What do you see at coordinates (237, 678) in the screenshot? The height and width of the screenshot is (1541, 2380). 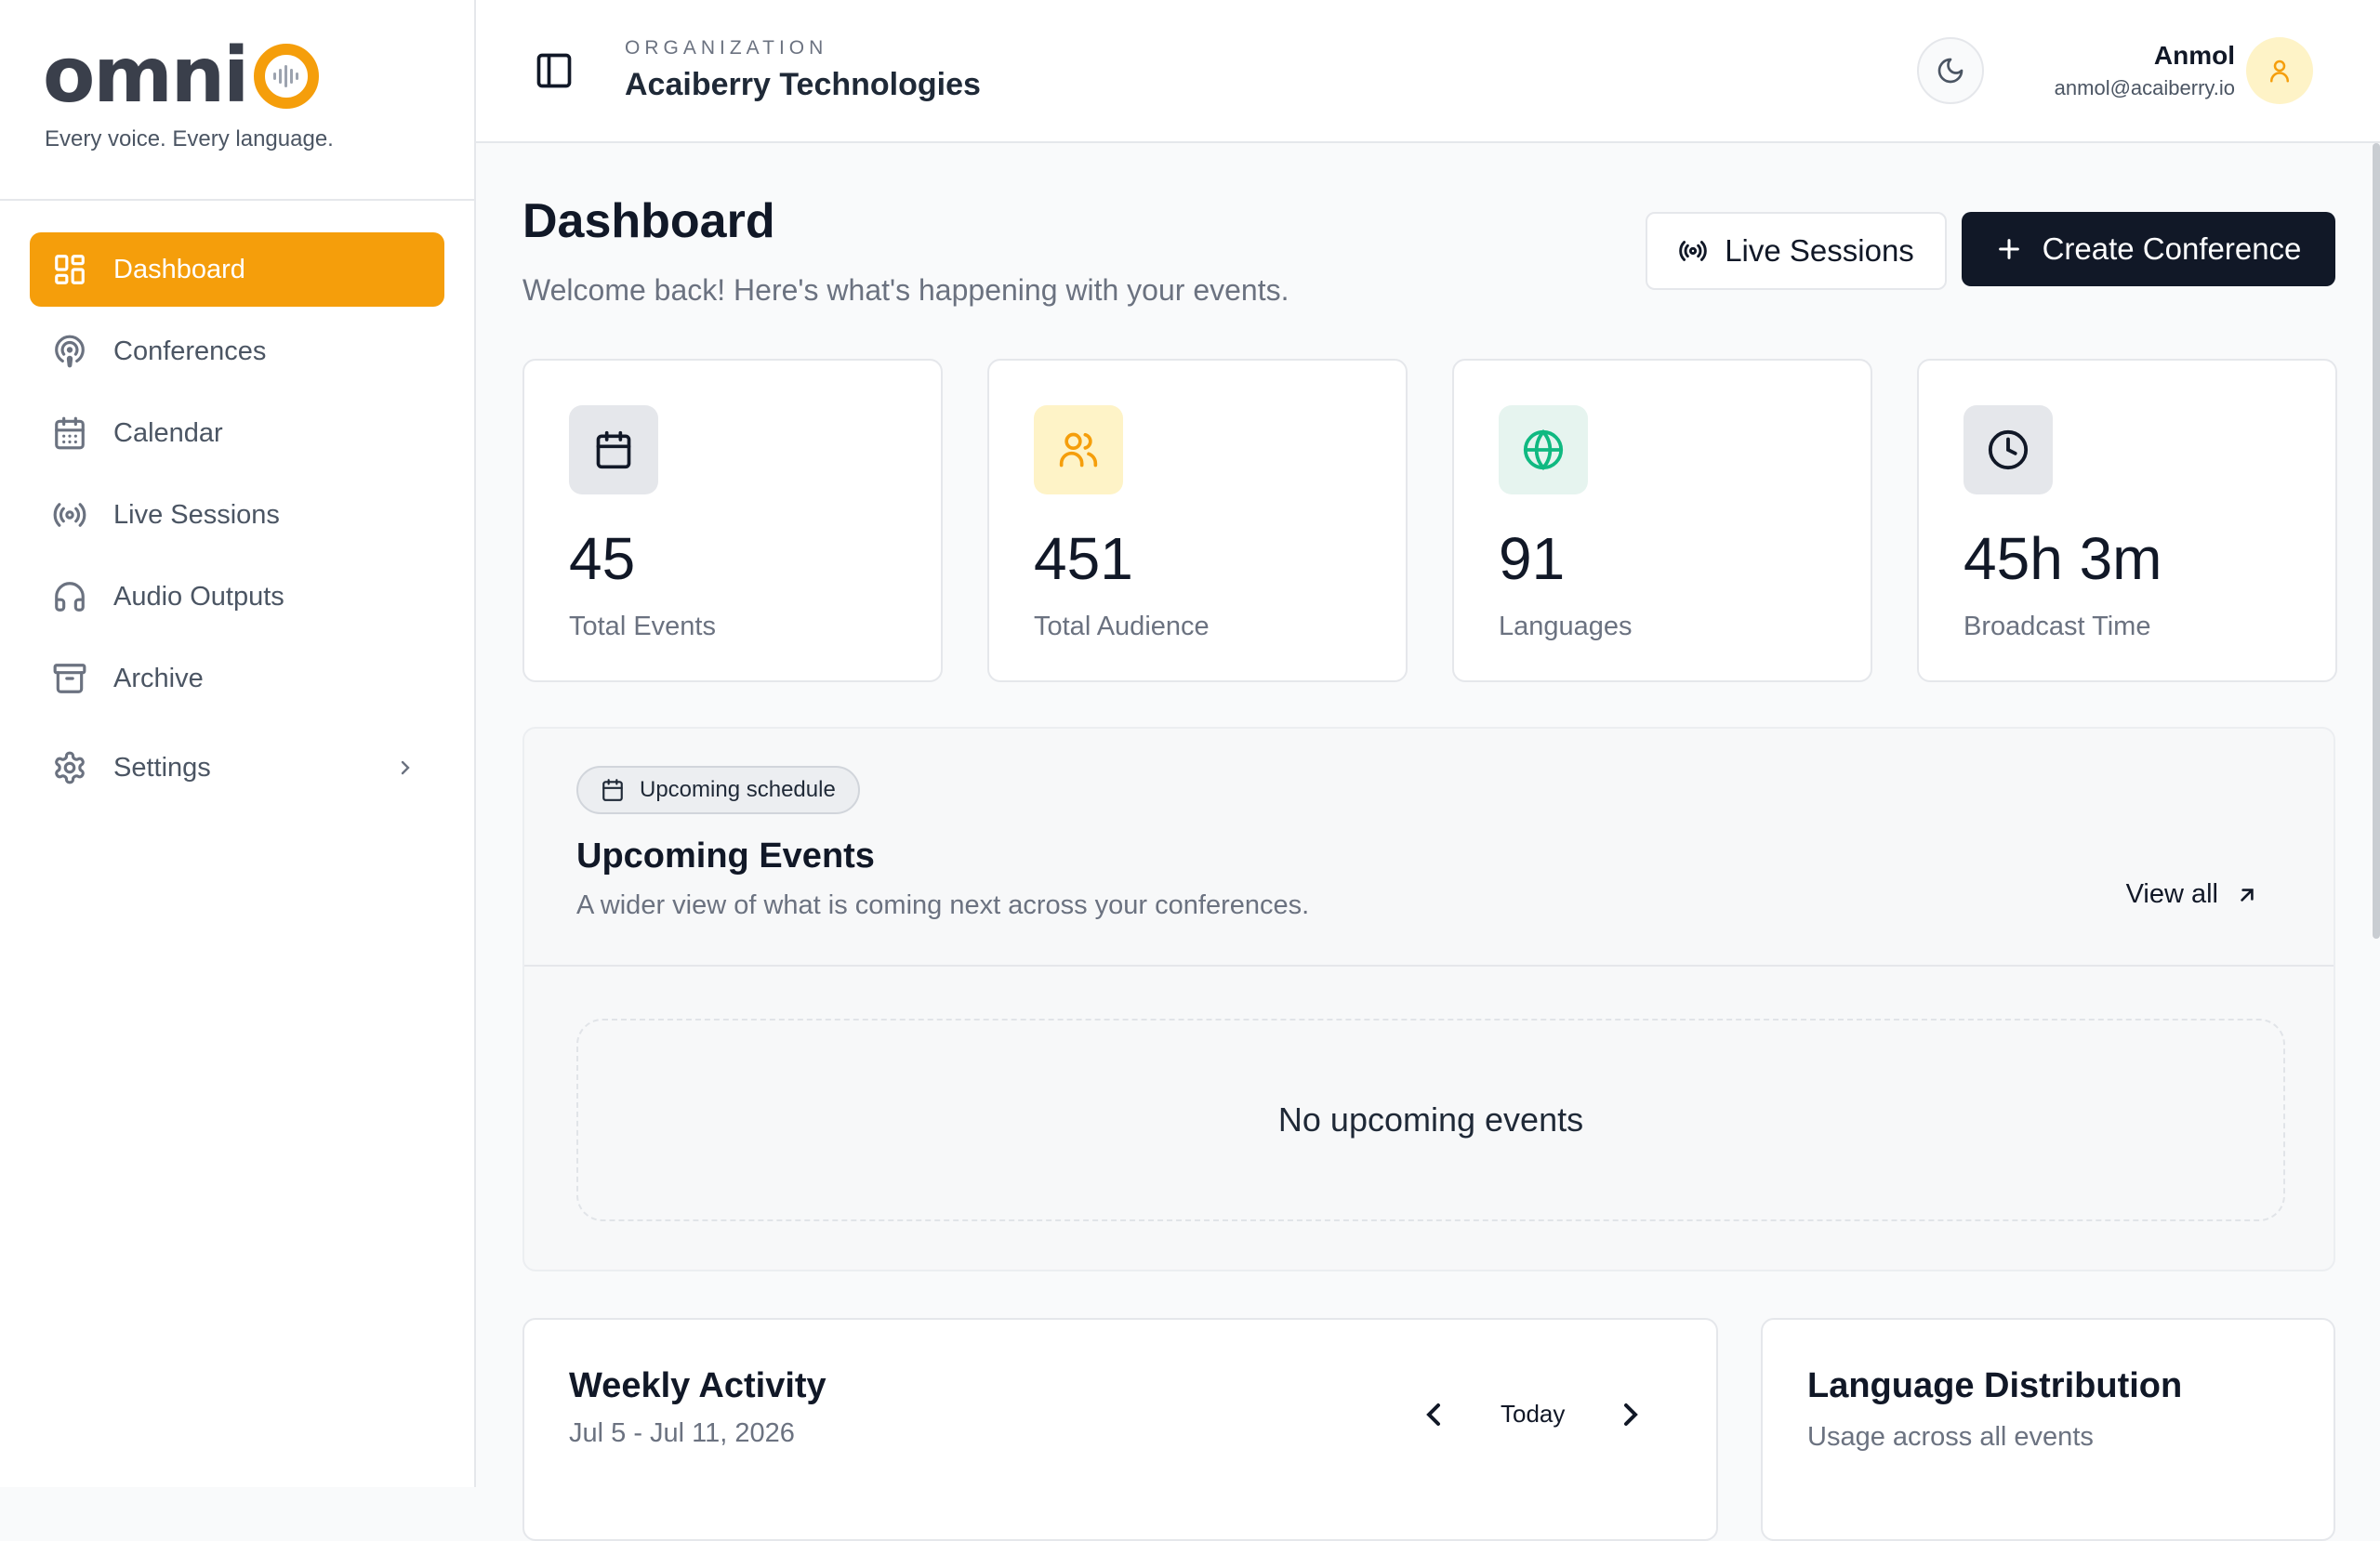 I see `sidebar-item-archive: Archive` at bounding box center [237, 678].